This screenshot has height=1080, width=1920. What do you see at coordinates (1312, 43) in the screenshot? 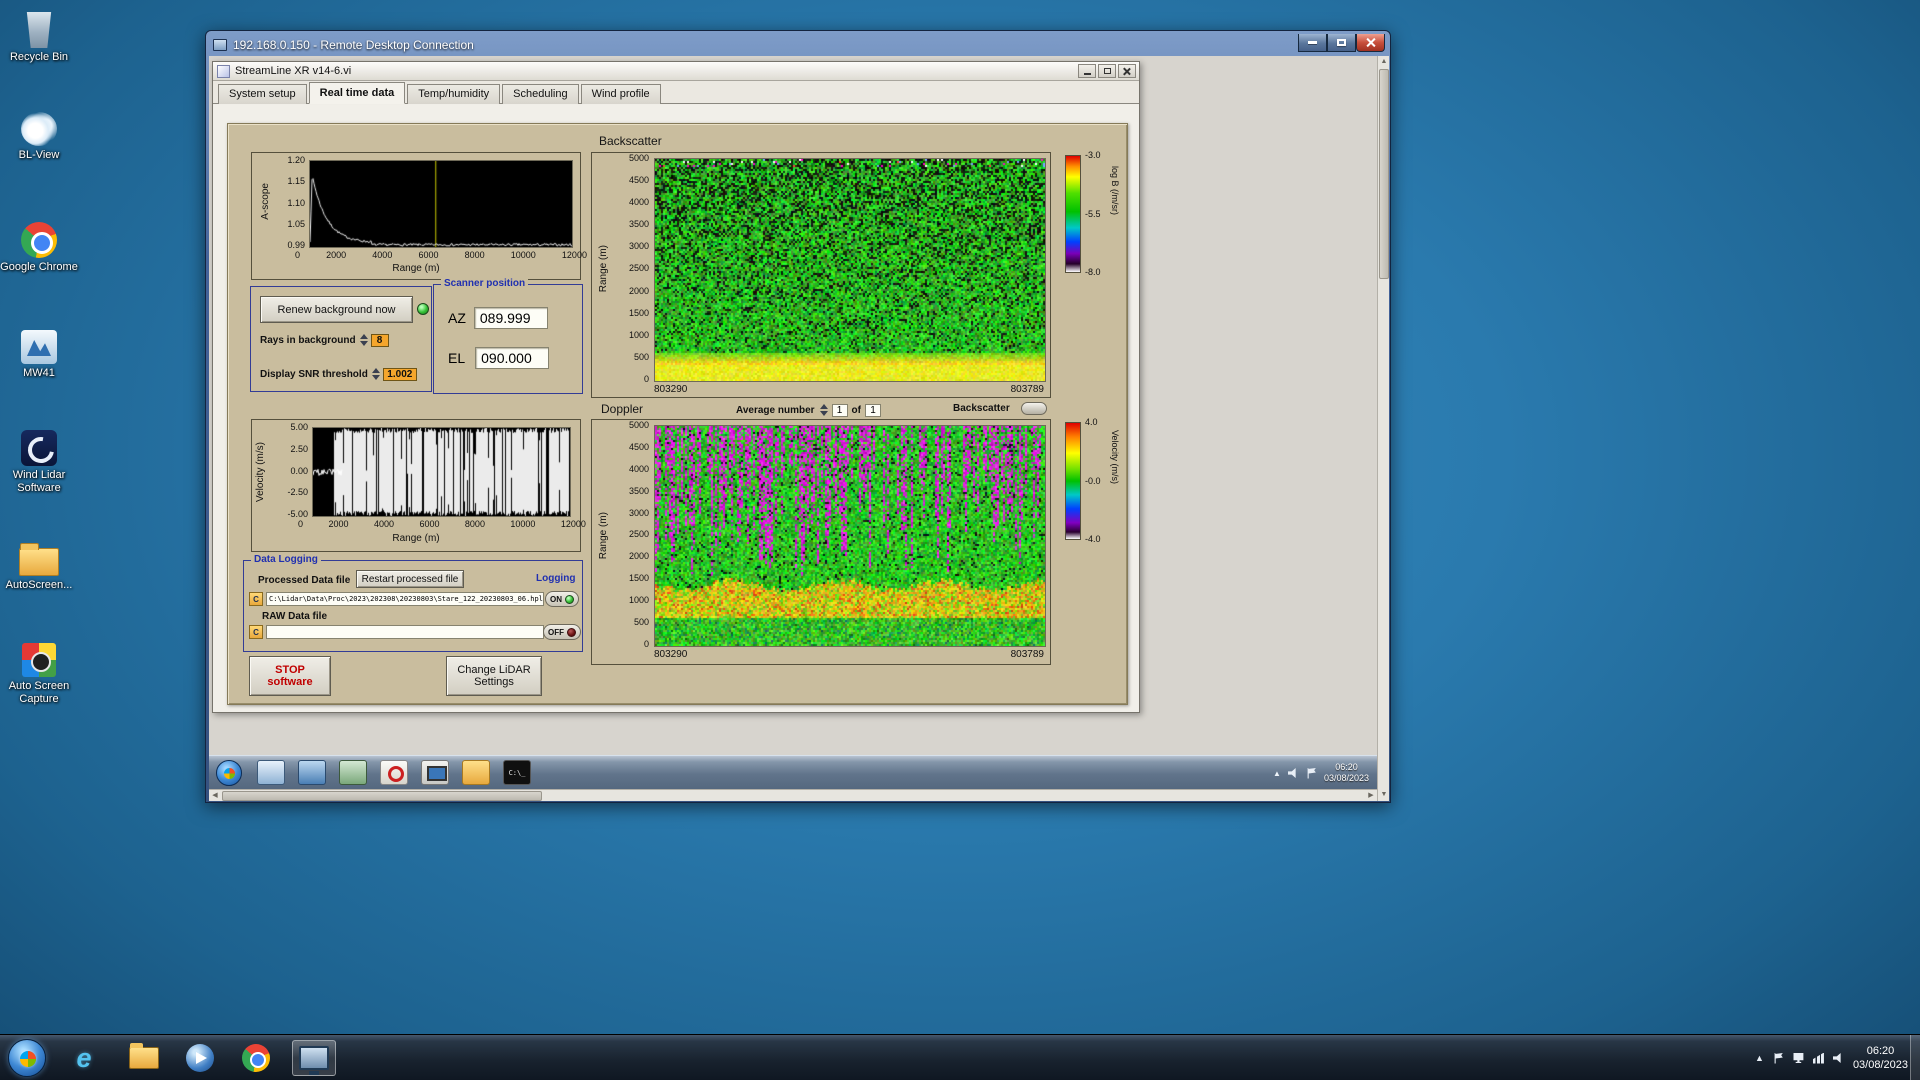
I see `rdp-minimize-button` at bounding box center [1312, 43].